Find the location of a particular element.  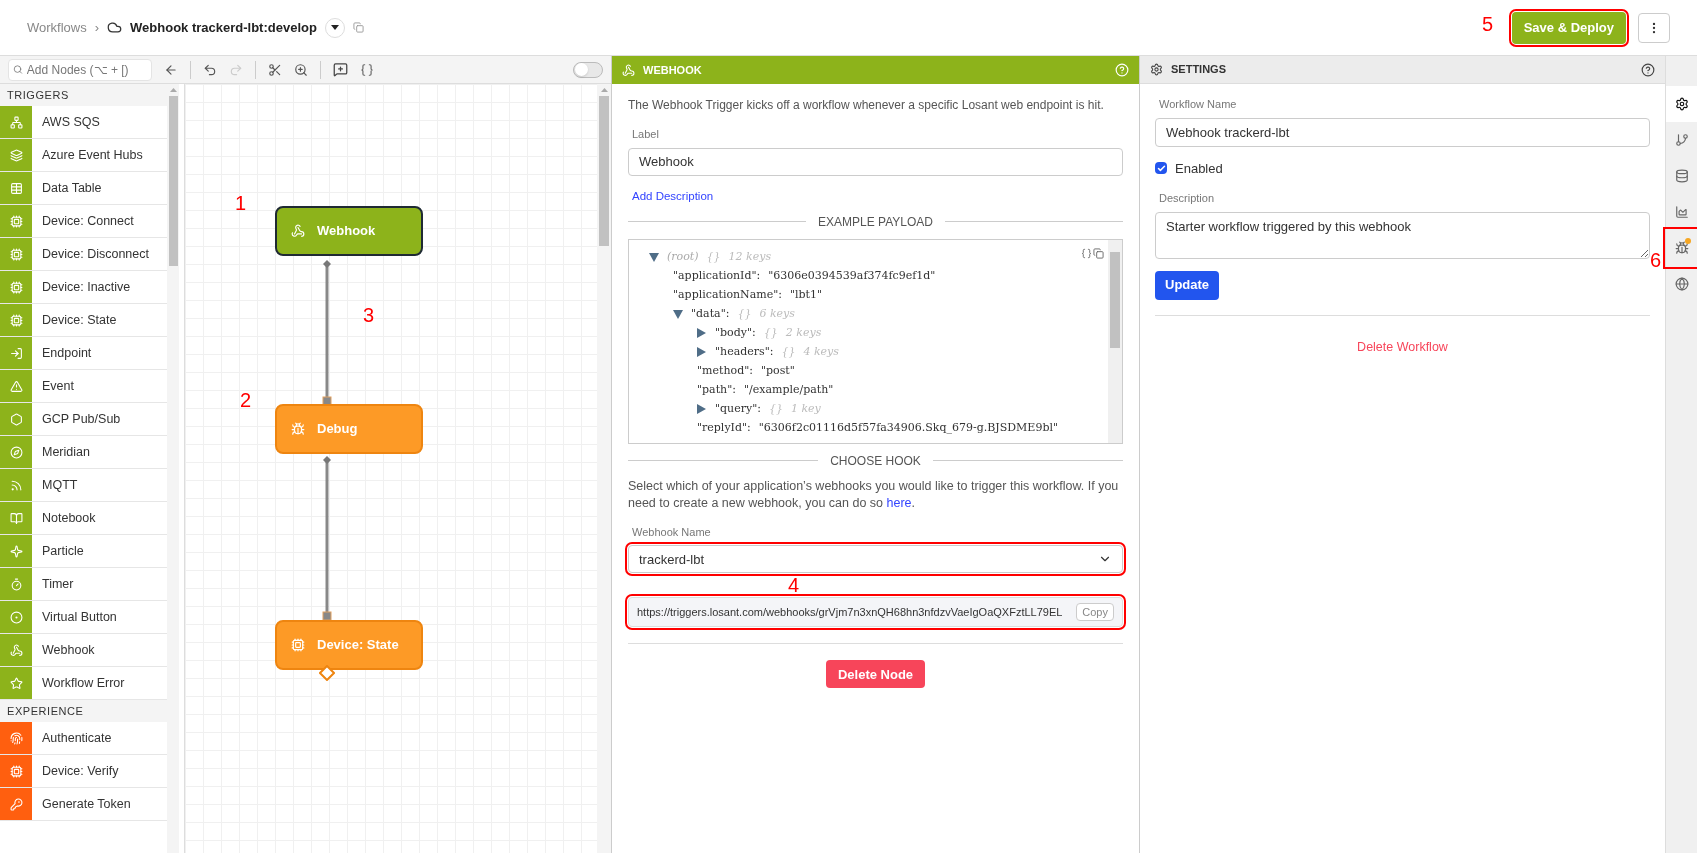

annotation-number: 1 is located at coordinates (241, 203).